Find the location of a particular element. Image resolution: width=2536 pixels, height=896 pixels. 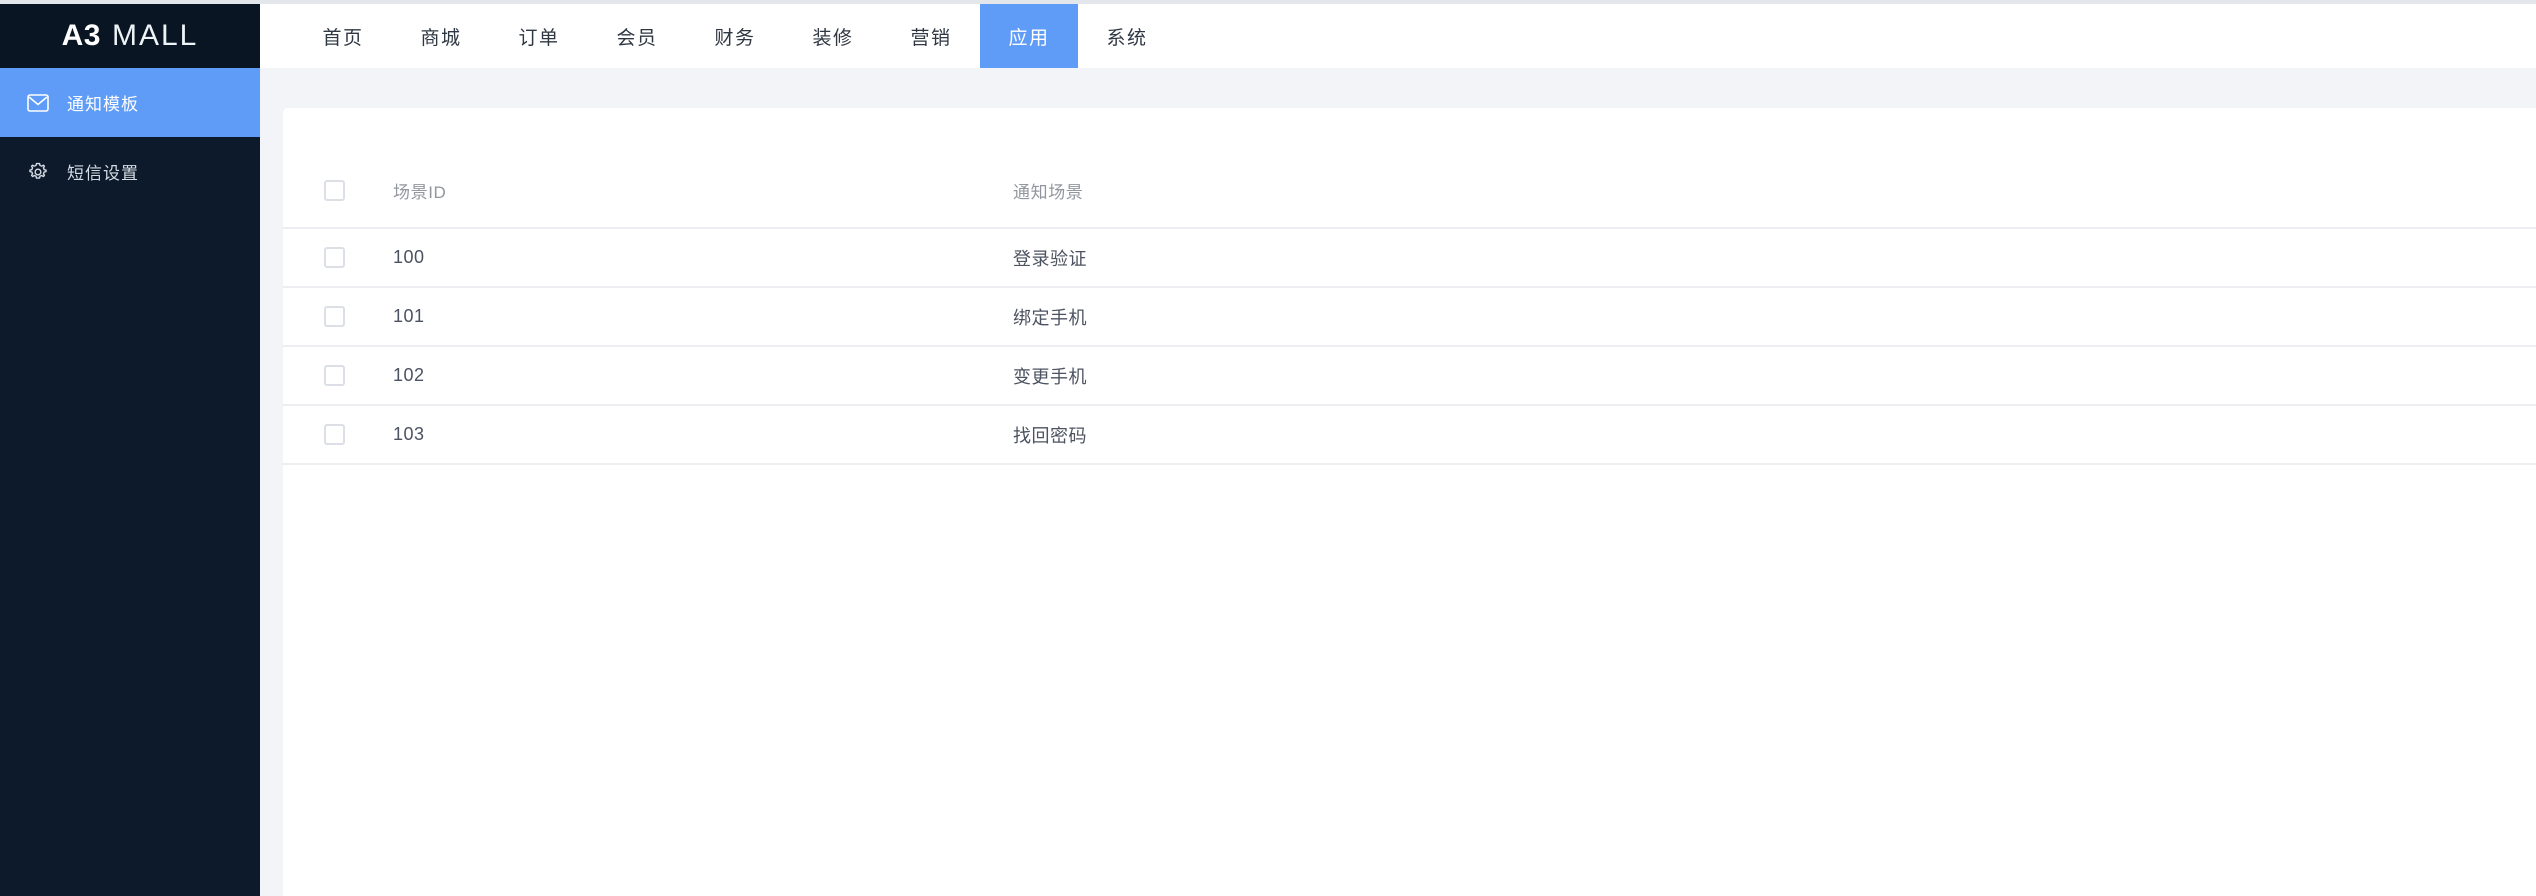

cell-scene-id: 100 is located at coordinates (693, 258).